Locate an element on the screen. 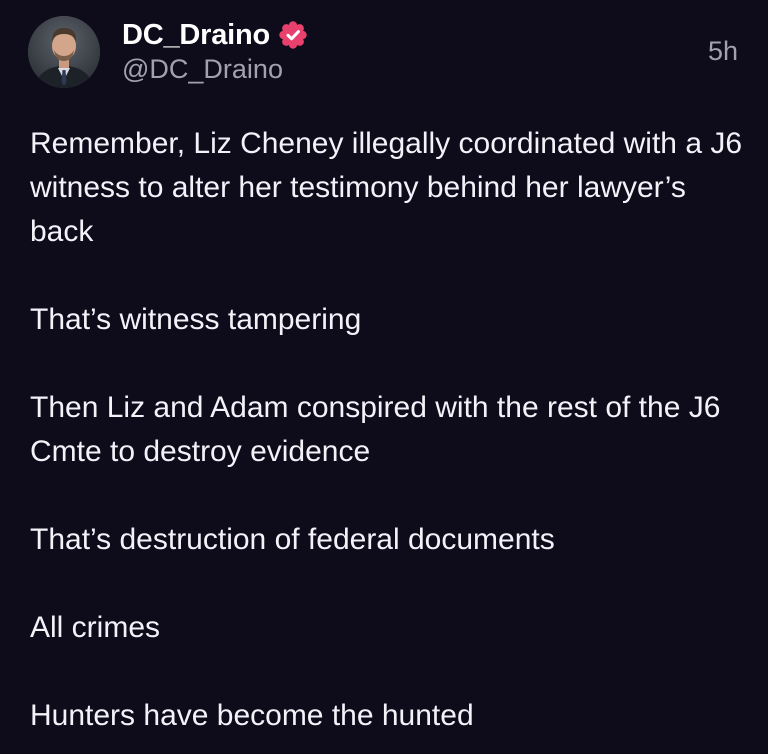 The height and width of the screenshot is (754, 768). post-paragraph: That’s witness tampering is located at coordinates (196, 319).